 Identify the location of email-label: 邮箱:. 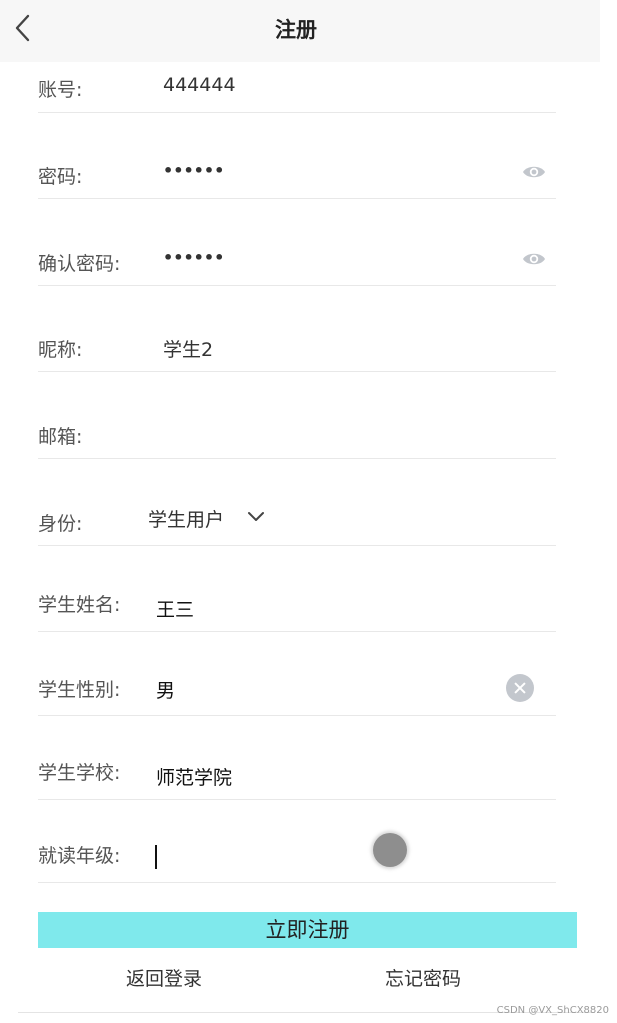
(60, 437).